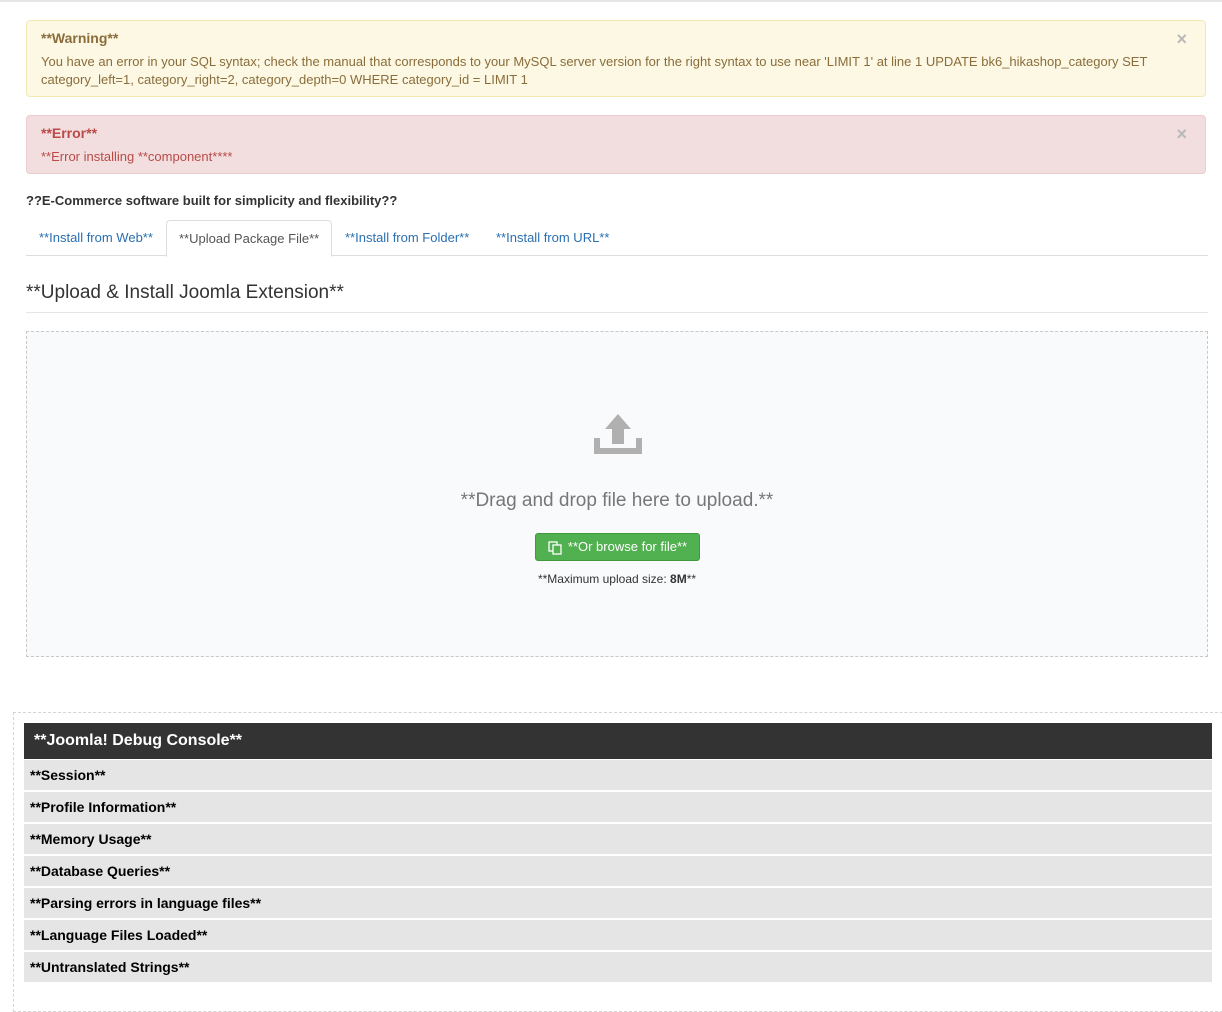  I want to click on tab-install-from-folder: **Install from Folder**, so click(407, 238).